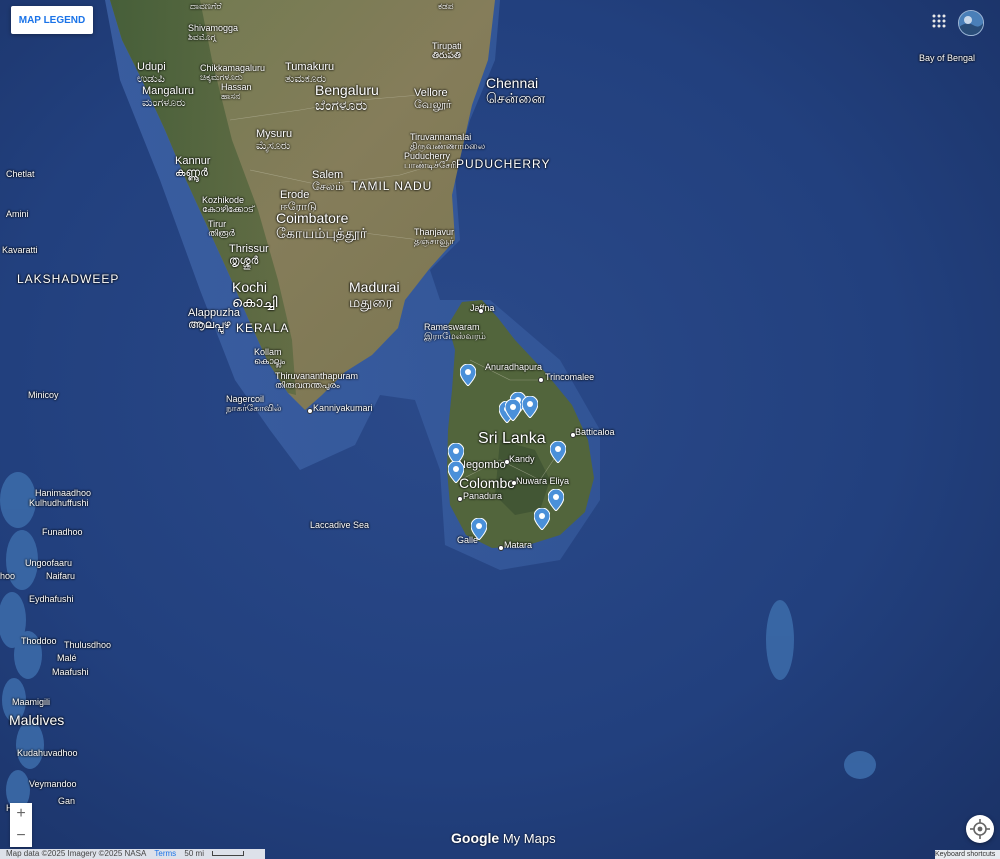 This screenshot has width=1000, height=859. What do you see at coordinates (165, 853) in the screenshot?
I see `terms-link: Terms` at bounding box center [165, 853].